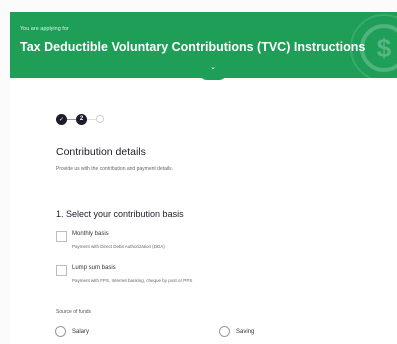 This screenshot has height=344, width=397. I want to click on saving-radio, so click(224, 331).